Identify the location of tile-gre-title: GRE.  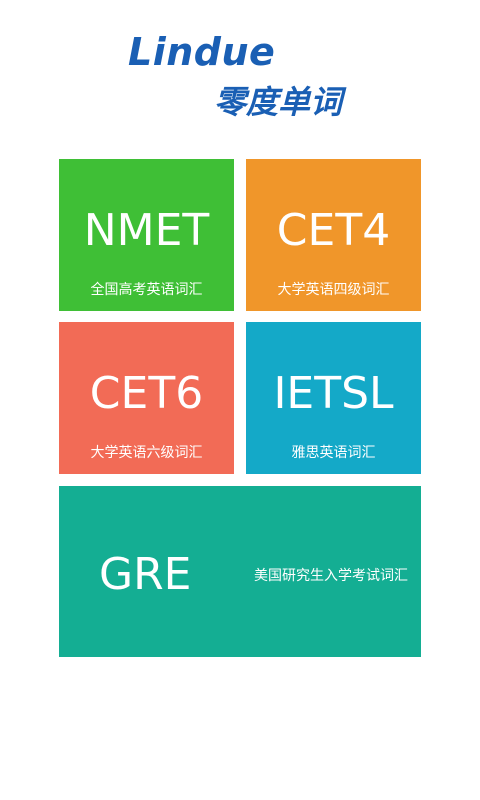
(145, 574).